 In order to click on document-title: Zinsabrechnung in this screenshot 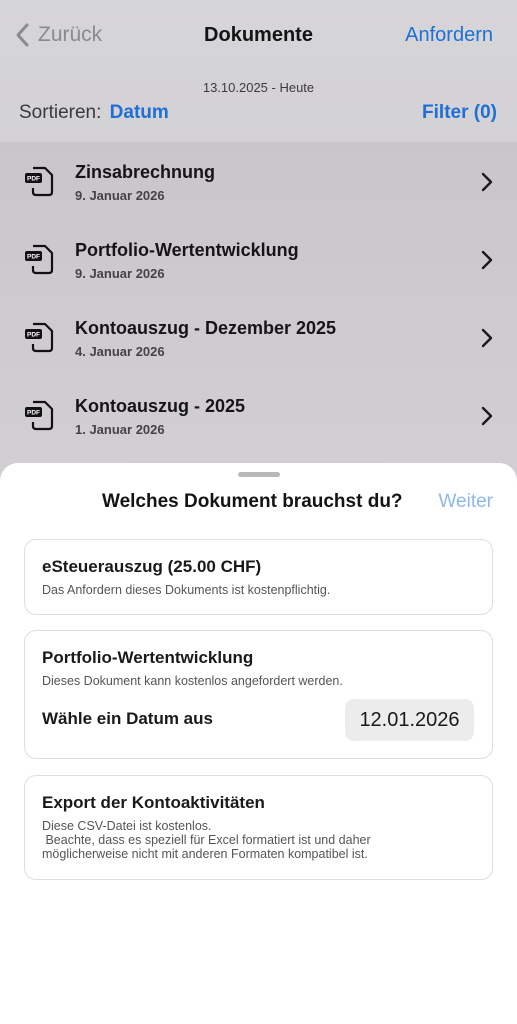, I will do `click(145, 172)`.